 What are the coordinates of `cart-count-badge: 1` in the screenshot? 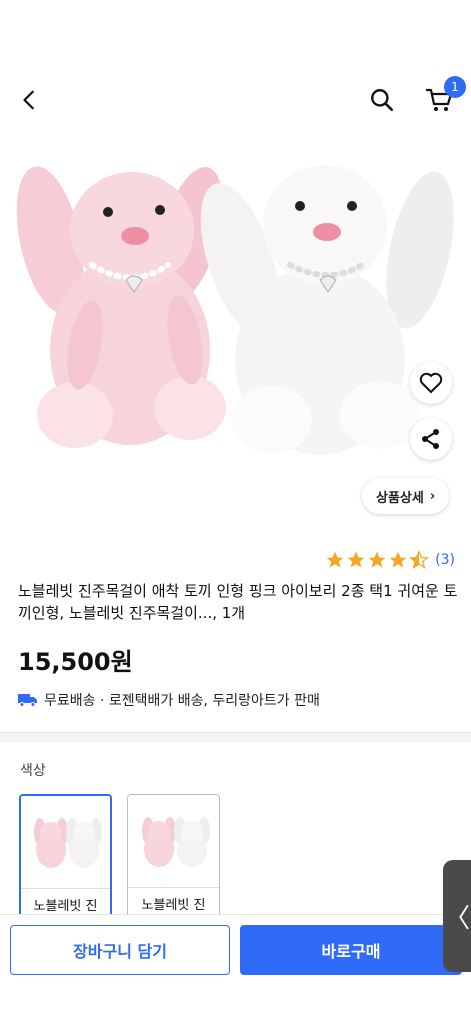 It's located at (455, 87).